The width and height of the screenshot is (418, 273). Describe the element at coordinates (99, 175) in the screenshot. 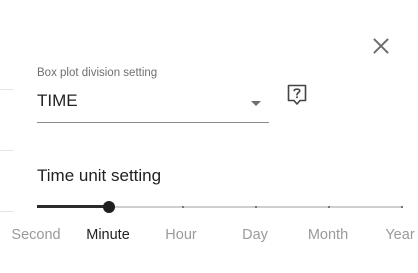

I see `time-unit-title: Time unit setting` at that location.